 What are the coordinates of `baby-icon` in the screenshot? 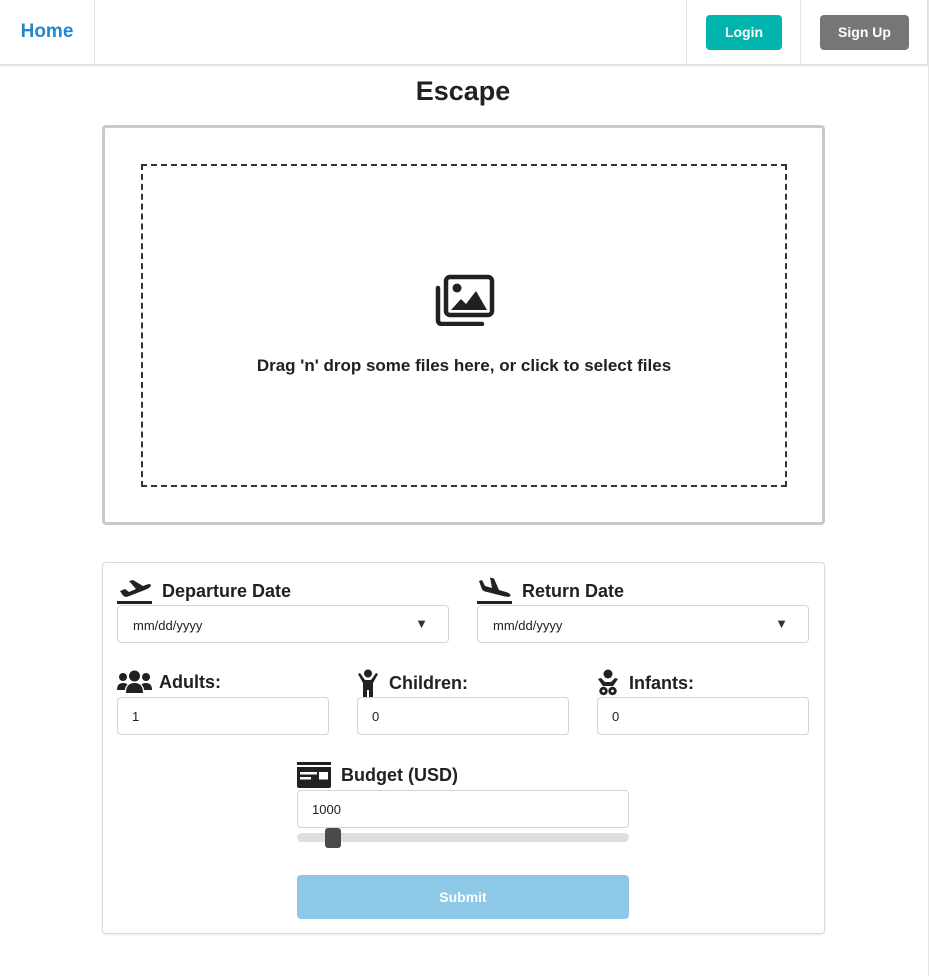 It's located at (608, 682).